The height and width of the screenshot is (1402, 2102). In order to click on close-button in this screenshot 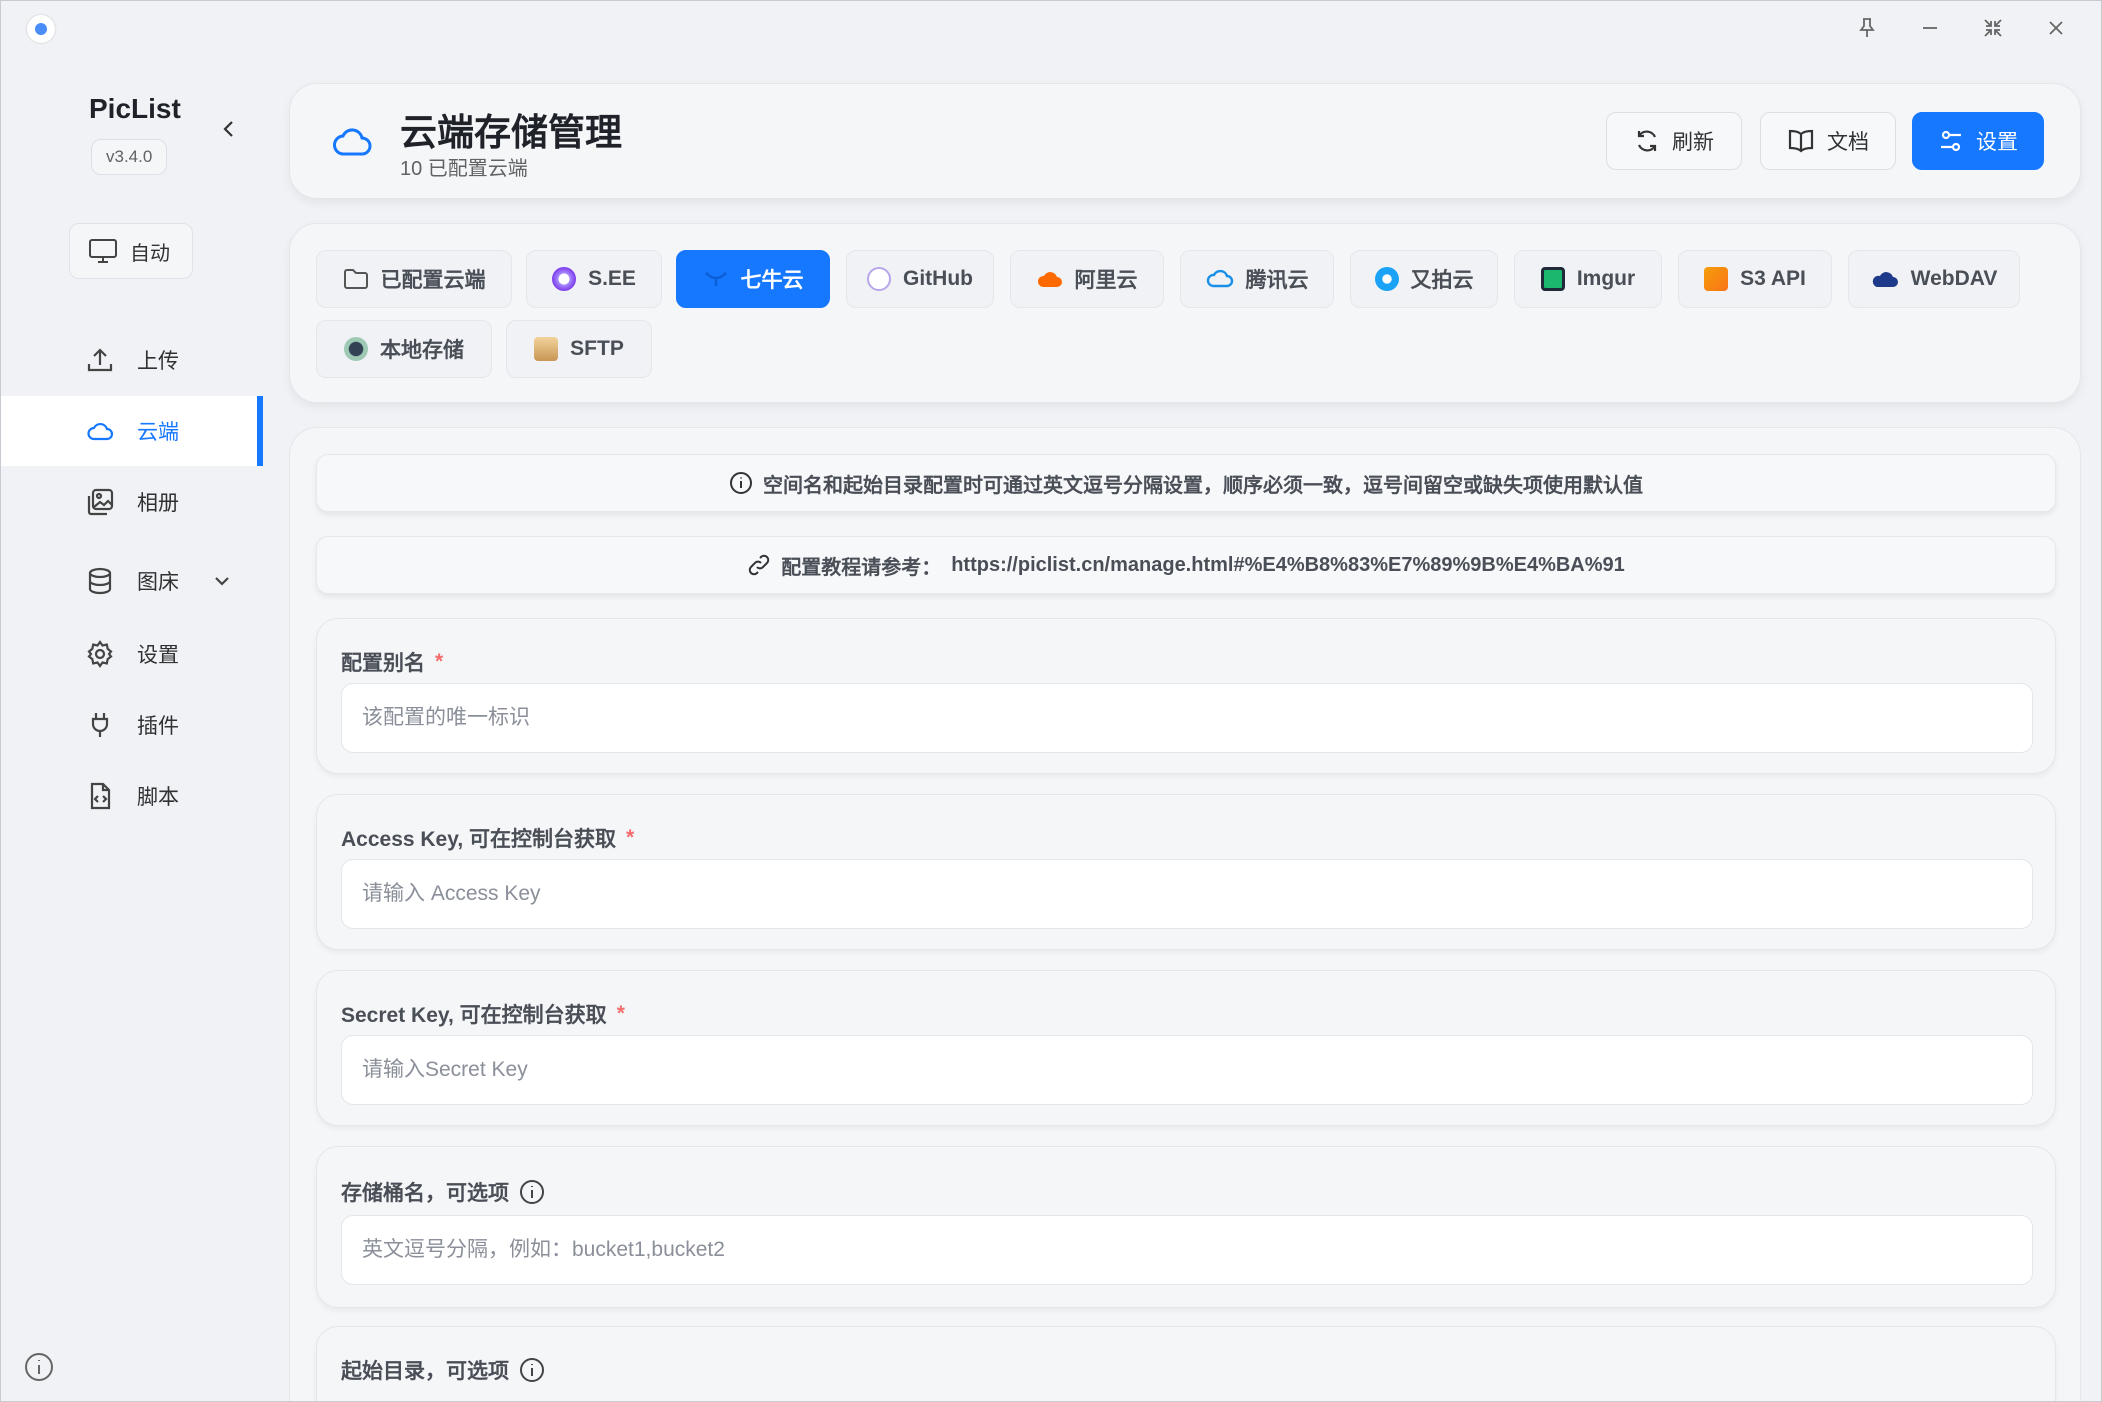, I will do `click(2056, 28)`.